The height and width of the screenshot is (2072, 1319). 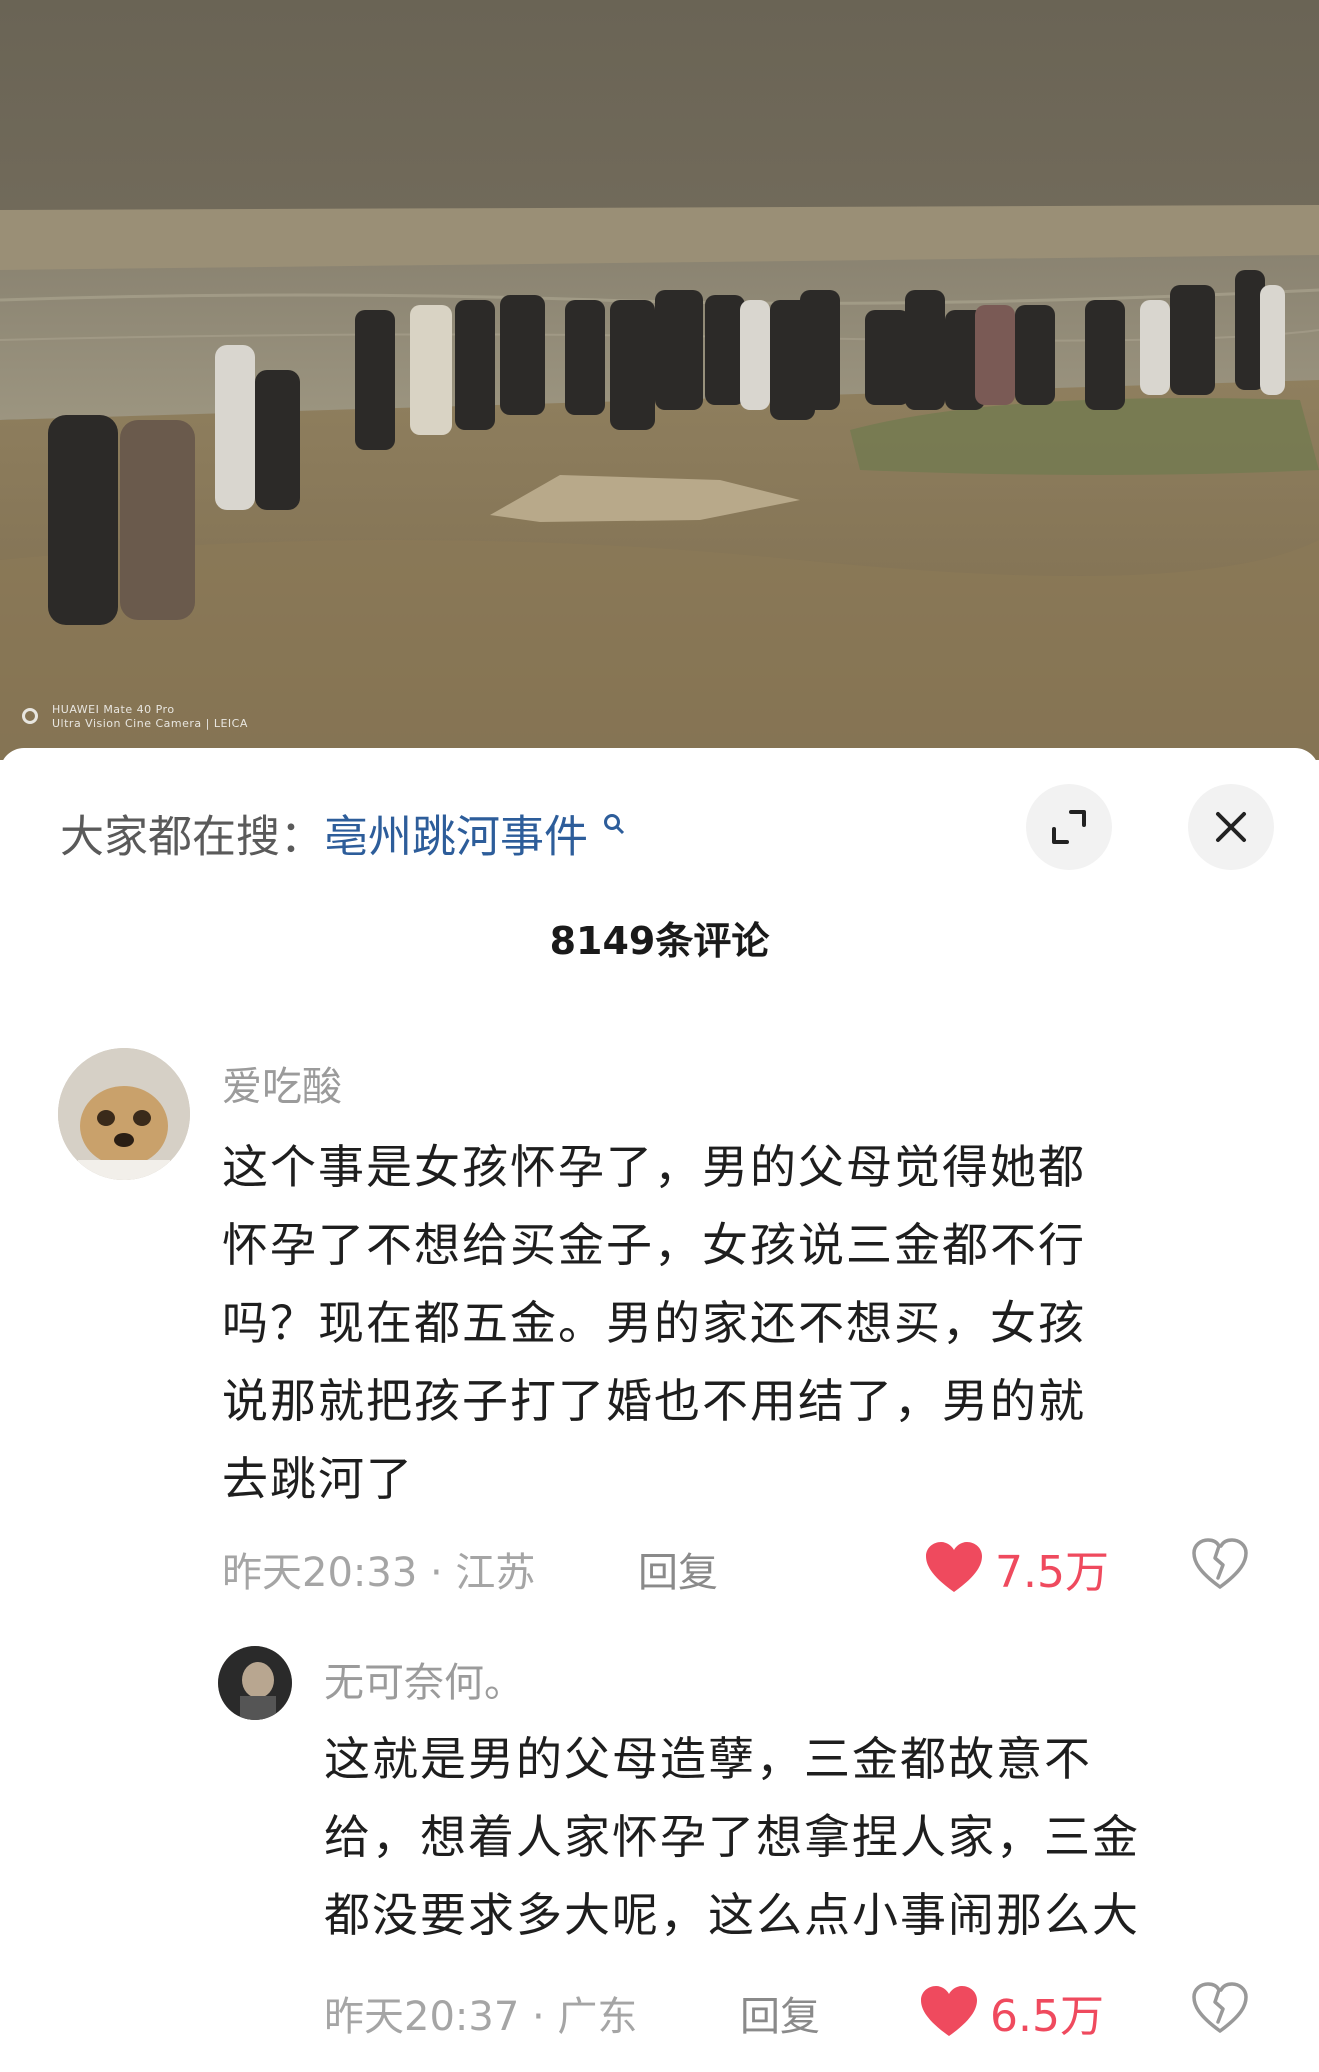 What do you see at coordinates (481, 2017) in the screenshot?
I see `comment-meta: 昨天20:37 · 广东` at bounding box center [481, 2017].